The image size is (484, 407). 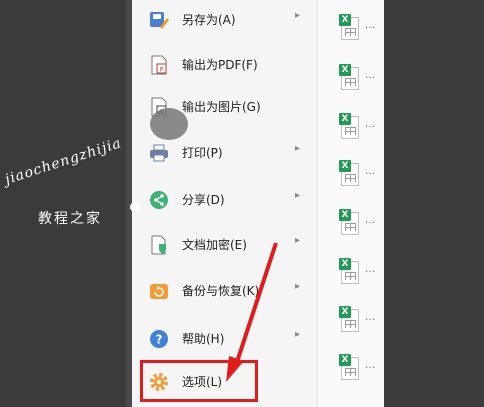 What do you see at coordinates (252, 312) in the screenshot?
I see `red-arrow-annotation` at bounding box center [252, 312].